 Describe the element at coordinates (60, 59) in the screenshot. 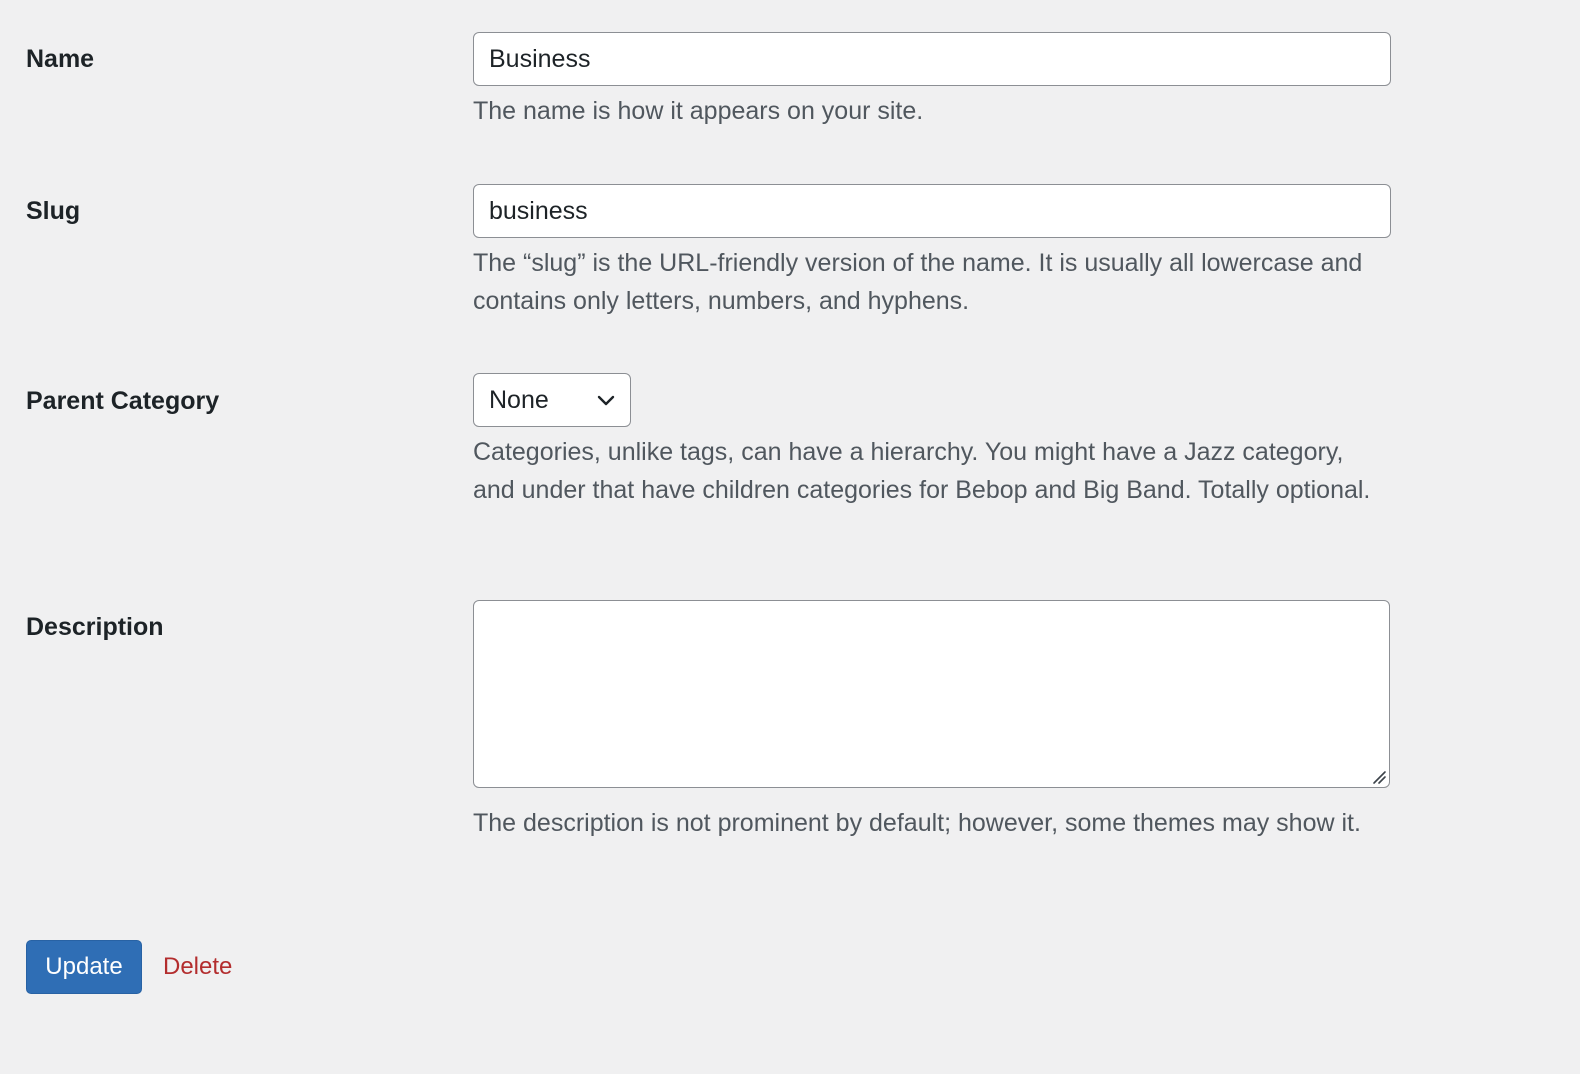

I see `name-label: Name` at that location.